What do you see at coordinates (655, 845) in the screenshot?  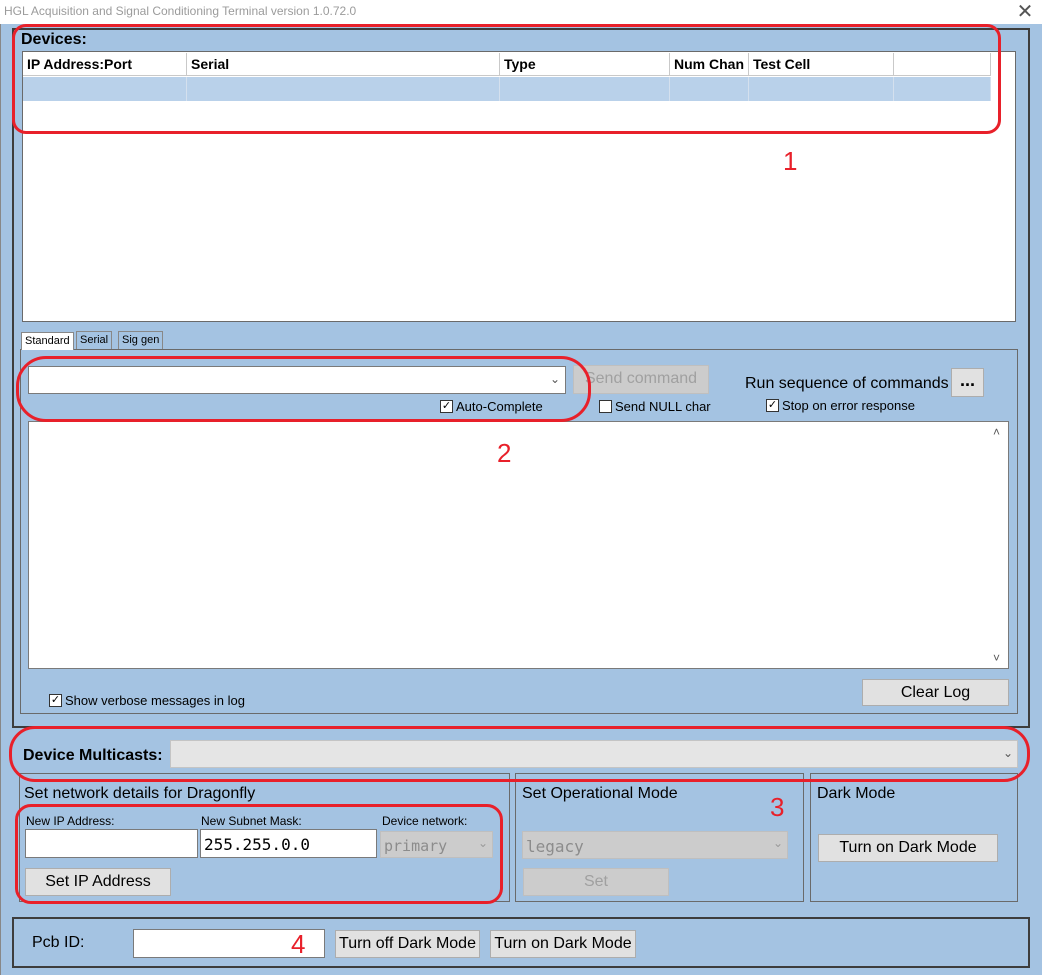 I see `op-mode-select: legacy ⌄` at bounding box center [655, 845].